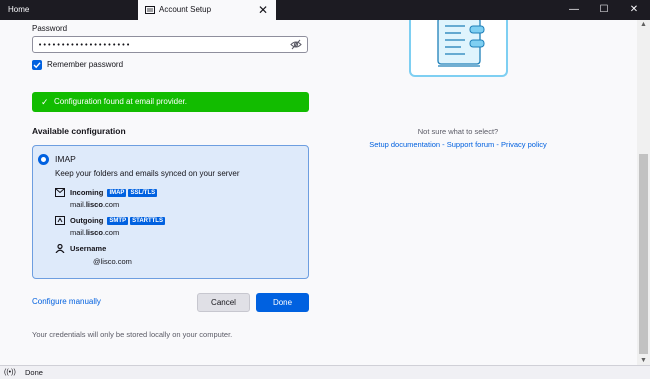 The image size is (650, 379). What do you see at coordinates (147, 221) in the screenshot?
I see `outgoing-security-badge: STARTTLS` at bounding box center [147, 221].